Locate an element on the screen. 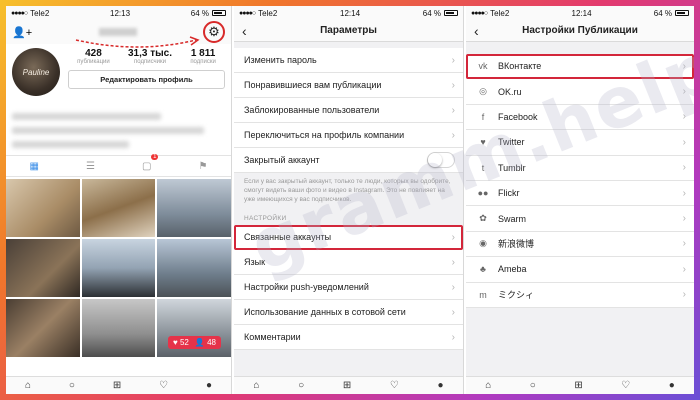 The height and width of the screenshot is (400, 700). service-item-weibo: ◉ 新浪微博 › is located at coordinates (580, 244).